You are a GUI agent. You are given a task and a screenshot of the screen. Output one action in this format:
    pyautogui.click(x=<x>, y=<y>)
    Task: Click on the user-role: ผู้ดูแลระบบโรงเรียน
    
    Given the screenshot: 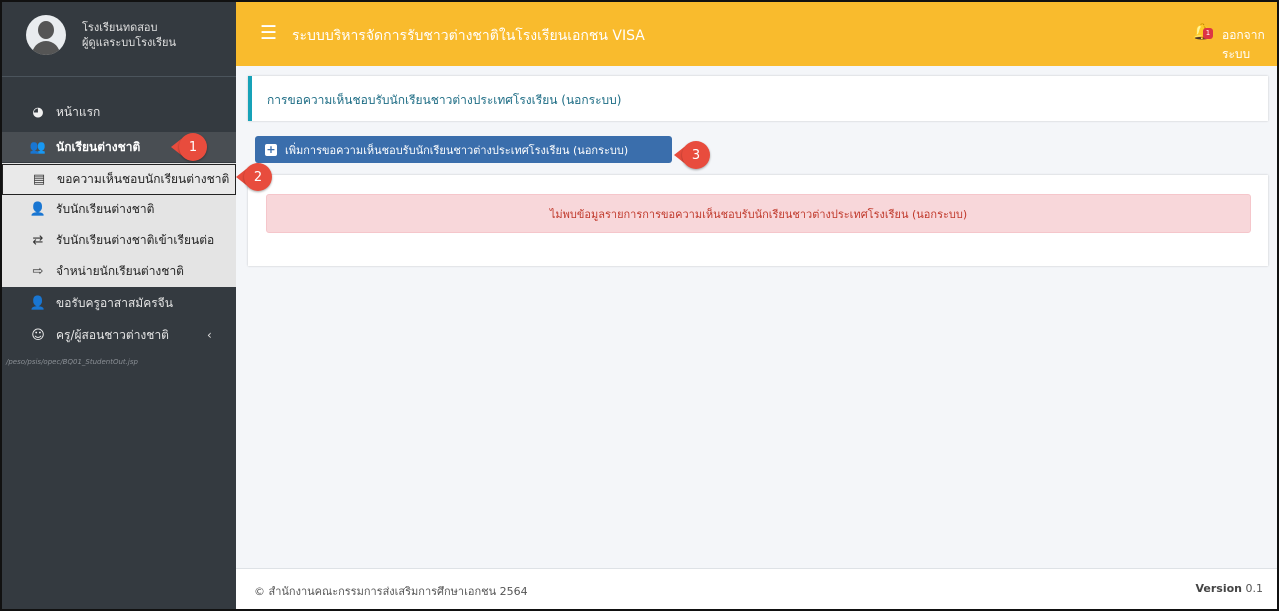 What is the action you would take?
    pyautogui.click(x=129, y=42)
    